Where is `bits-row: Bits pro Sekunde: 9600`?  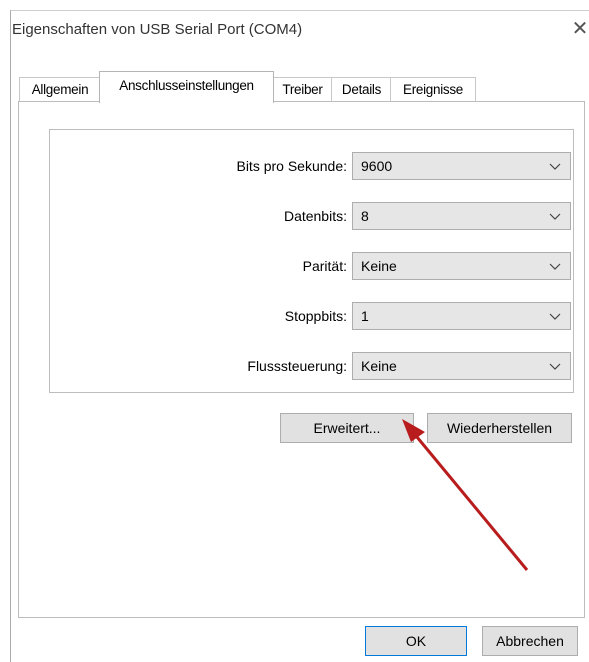 bits-row: Bits pro Sekunde: 9600 is located at coordinates (311, 167).